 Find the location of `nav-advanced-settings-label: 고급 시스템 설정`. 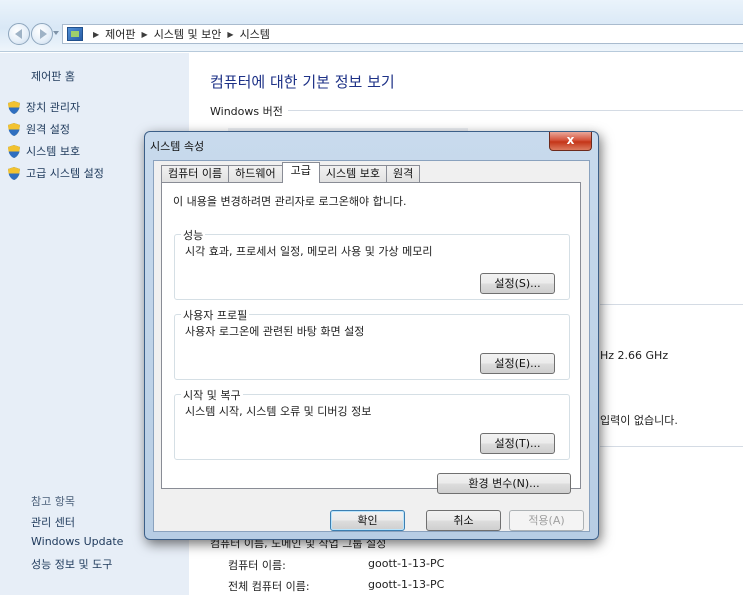

nav-advanced-settings-label: 고급 시스템 설정 is located at coordinates (65, 173).